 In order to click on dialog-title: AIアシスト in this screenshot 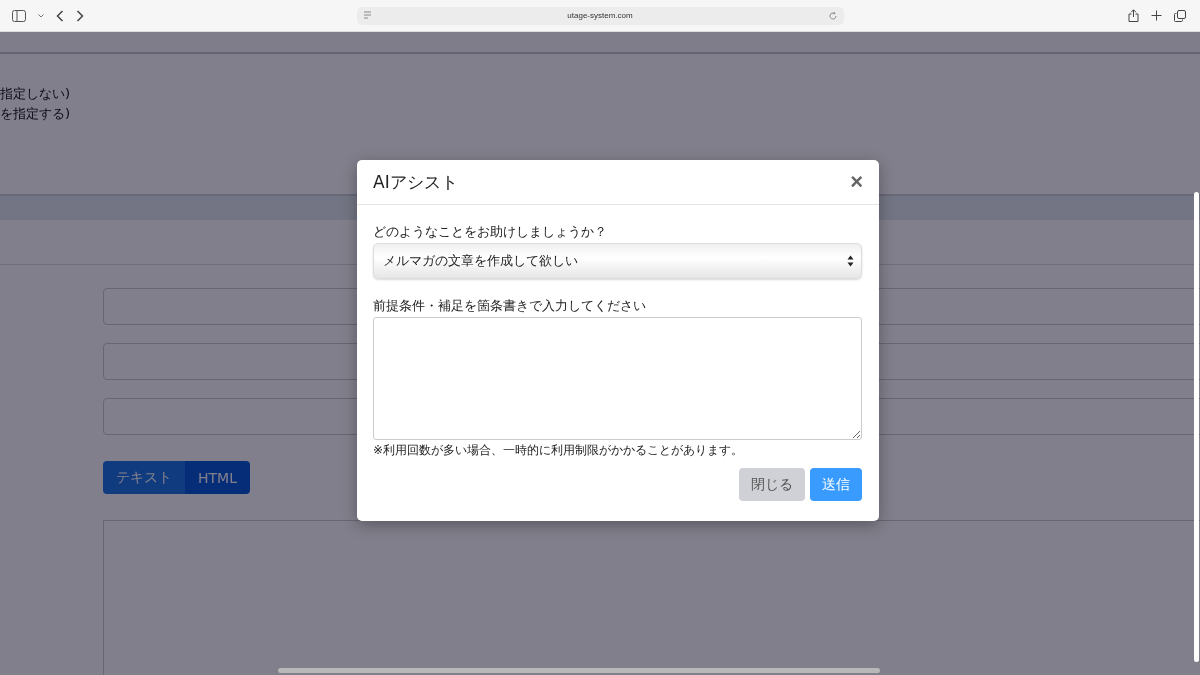, I will do `click(415, 182)`.